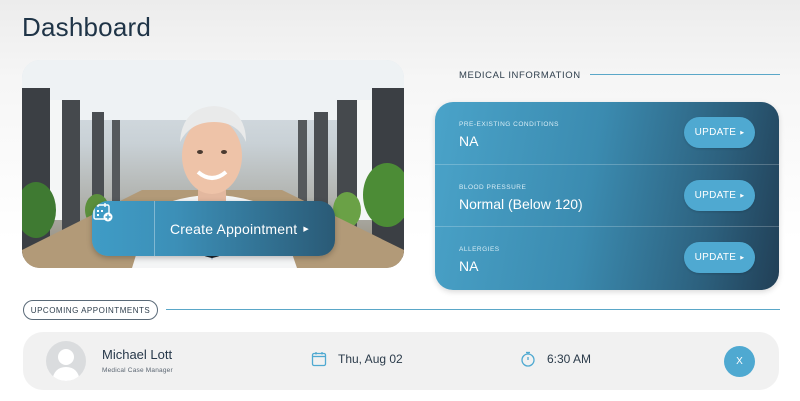  I want to click on upcoming-appointments-heading: UPCOMING APPOINTMENTS, so click(90, 310).